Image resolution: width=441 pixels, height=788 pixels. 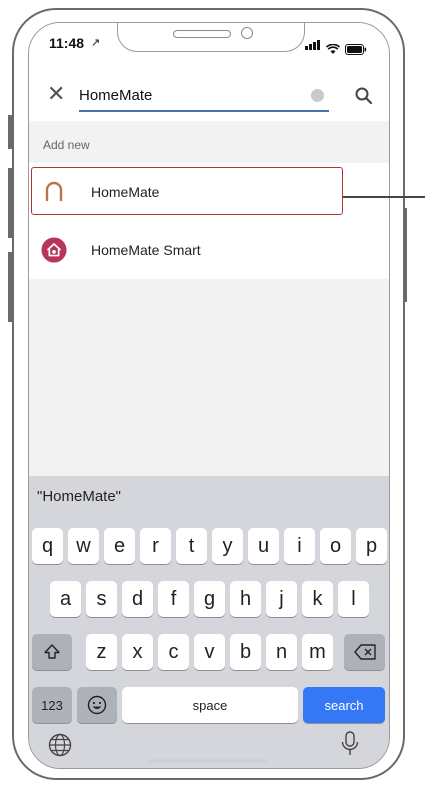 What do you see at coordinates (202, 34) in the screenshot?
I see `speaker-icon` at bounding box center [202, 34].